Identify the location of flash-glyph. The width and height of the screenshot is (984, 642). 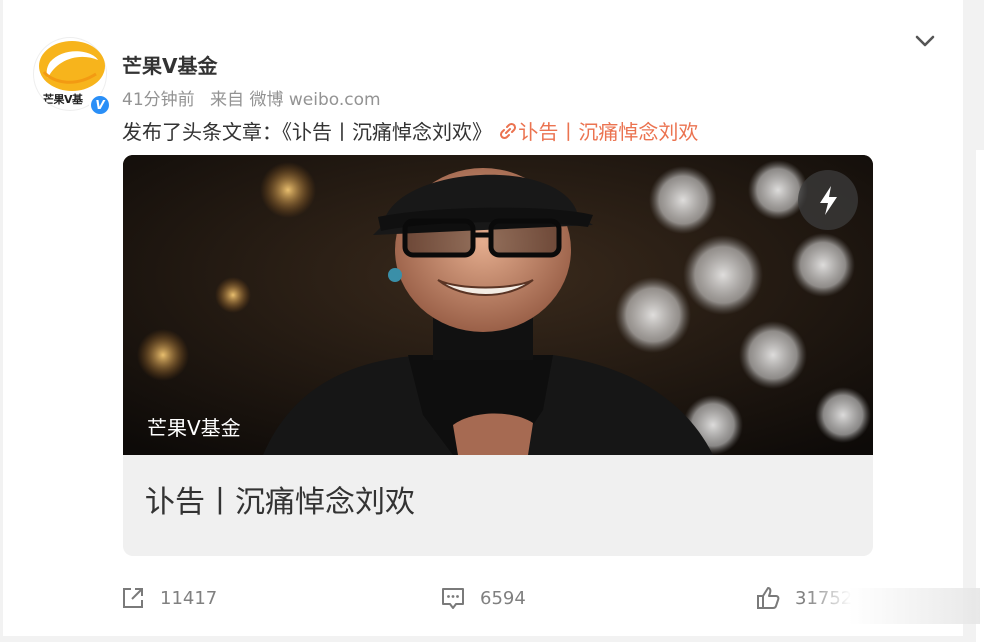
(828, 200).